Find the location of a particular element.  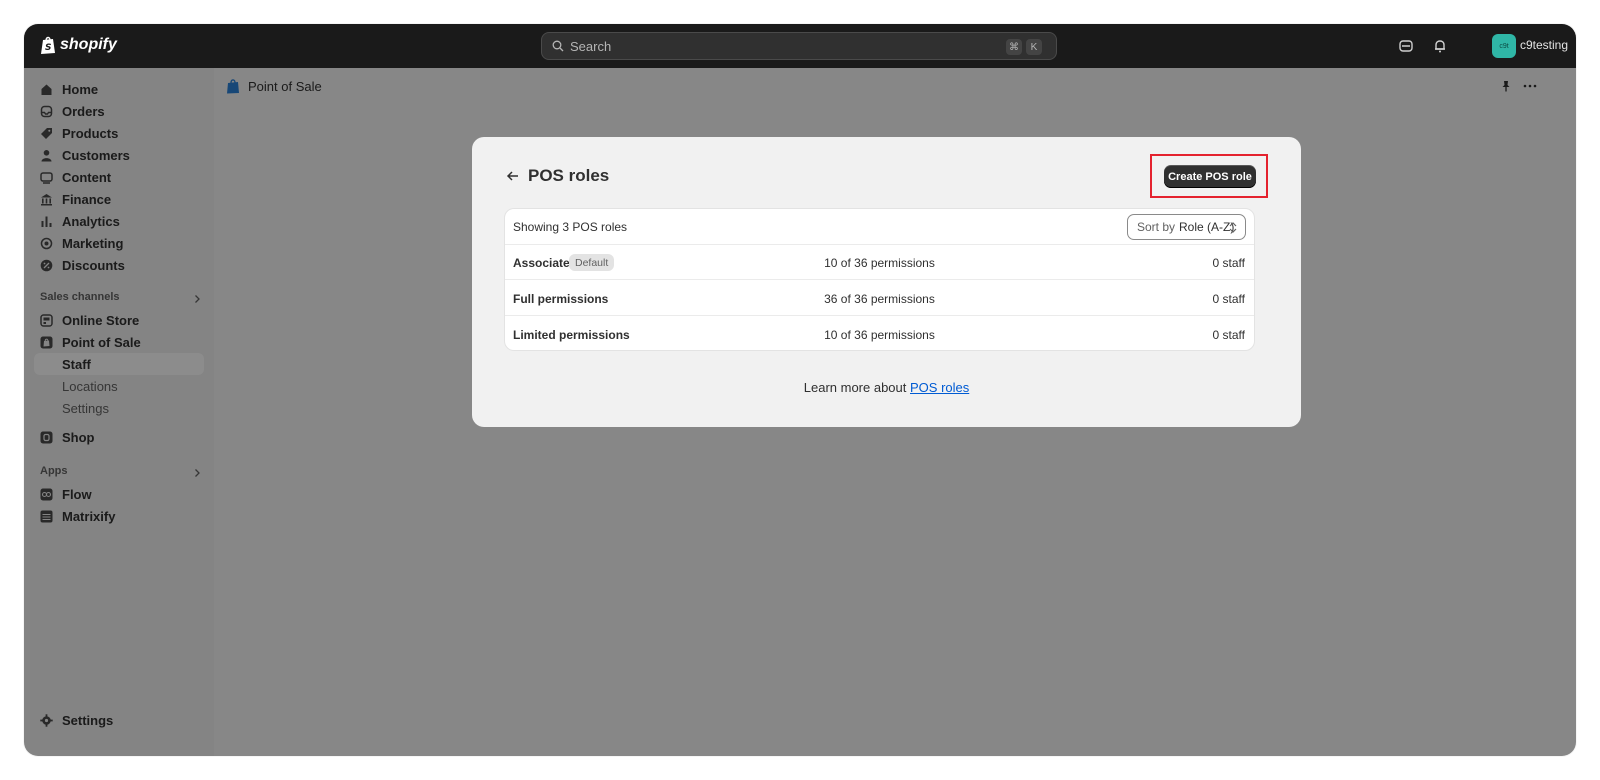

learn-more-prefix: Learn more about is located at coordinates (855, 387).